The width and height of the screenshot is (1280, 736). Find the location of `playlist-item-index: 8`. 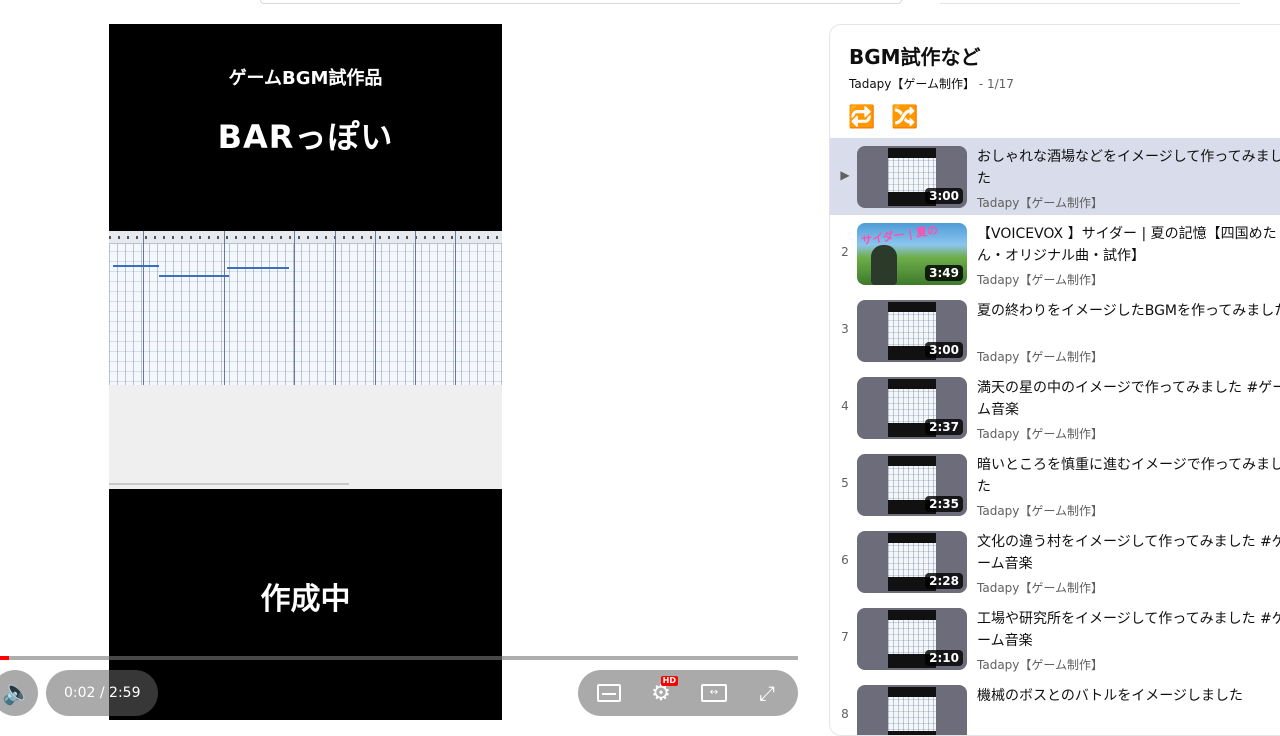

playlist-item-index: 8 is located at coordinates (845, 714).